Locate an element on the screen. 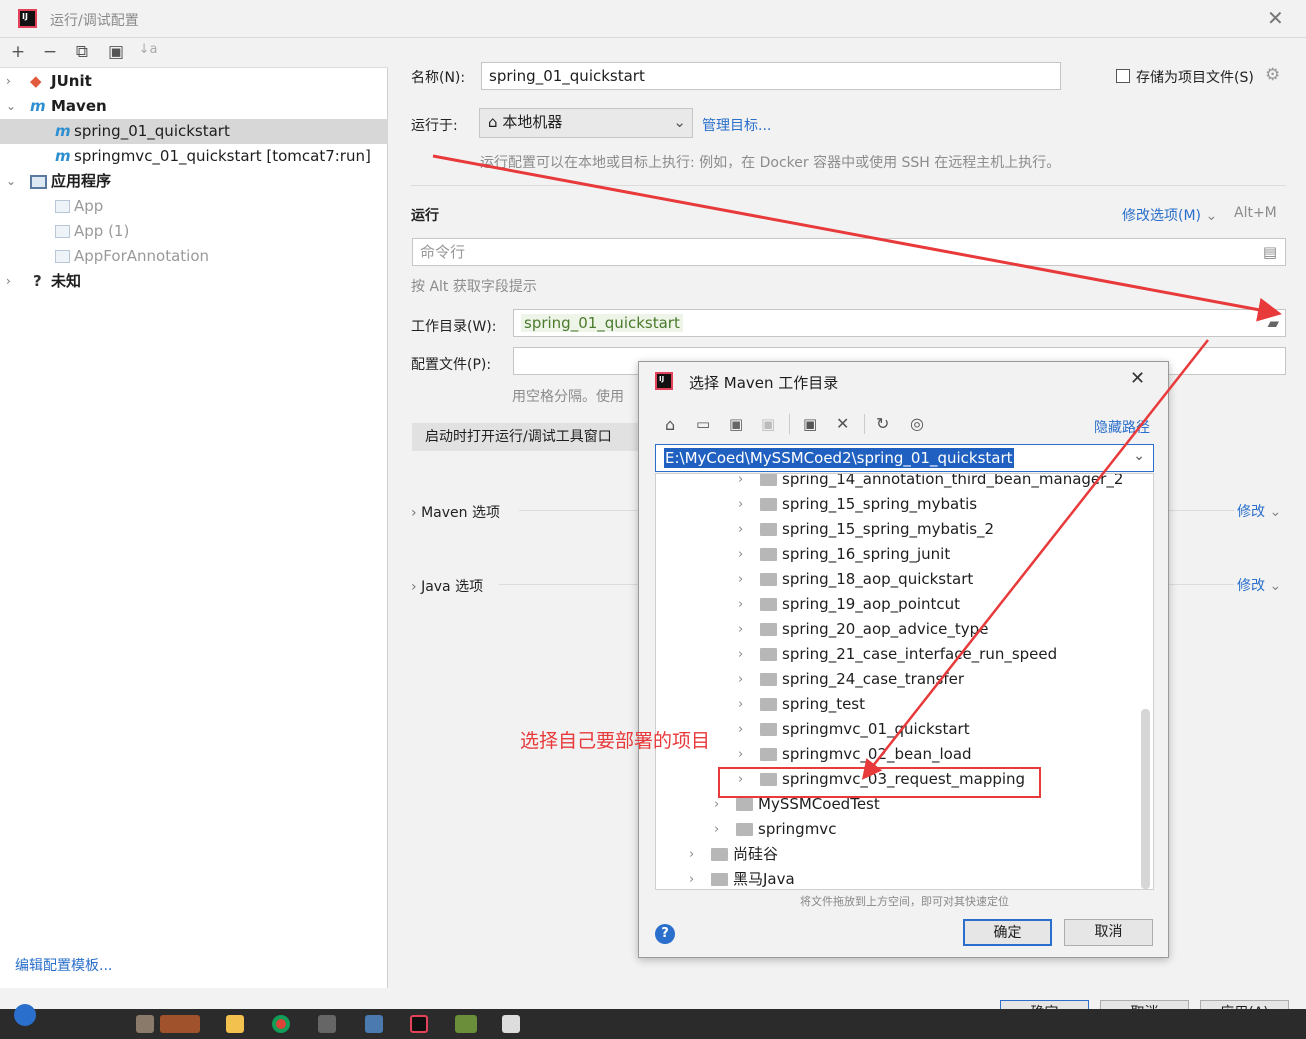 The height and width of the screenshot is (1039, 1306). settings-icon is located at coordinates (327, 1024).